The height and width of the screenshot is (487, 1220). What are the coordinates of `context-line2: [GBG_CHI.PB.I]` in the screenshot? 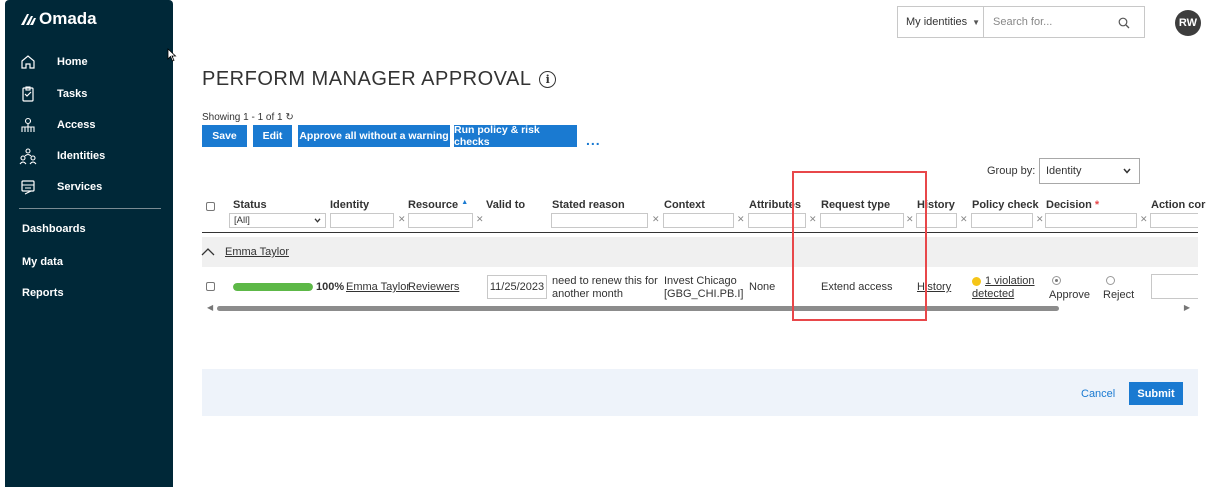 It's located at (704, 294).